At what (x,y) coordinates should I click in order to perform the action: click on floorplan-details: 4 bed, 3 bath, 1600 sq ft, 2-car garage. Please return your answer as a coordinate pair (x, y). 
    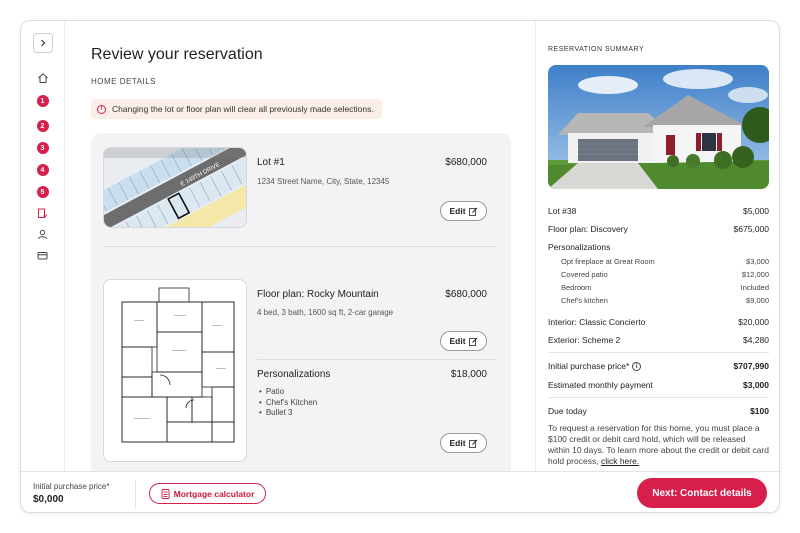
    Looking at the image, I should click on (325, 312).